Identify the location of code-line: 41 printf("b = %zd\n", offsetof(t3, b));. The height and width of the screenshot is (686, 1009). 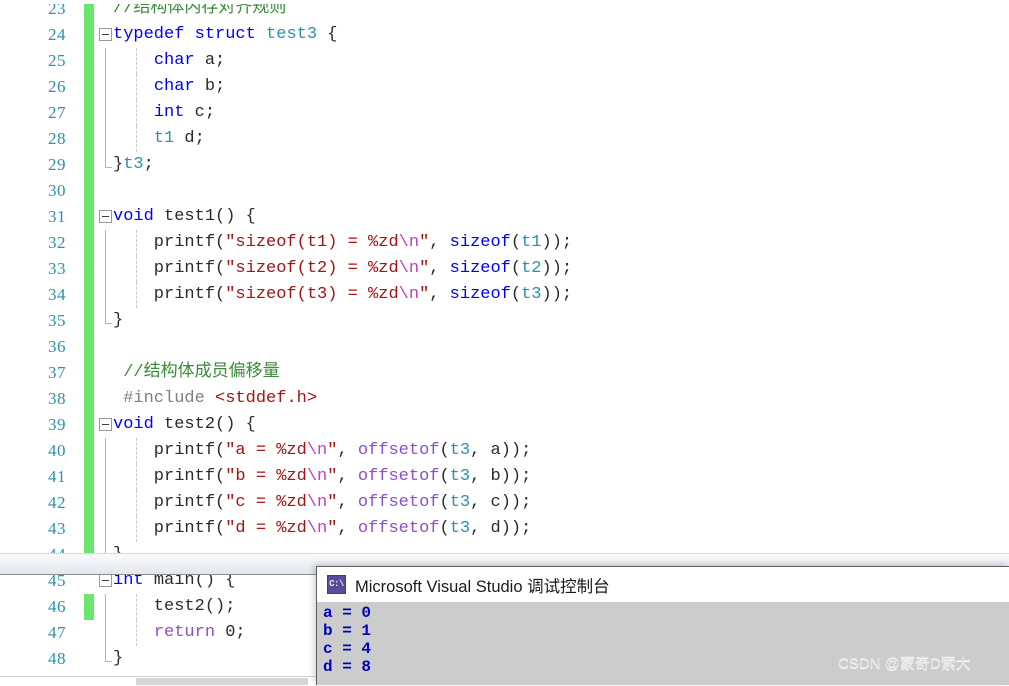
(504, 477).